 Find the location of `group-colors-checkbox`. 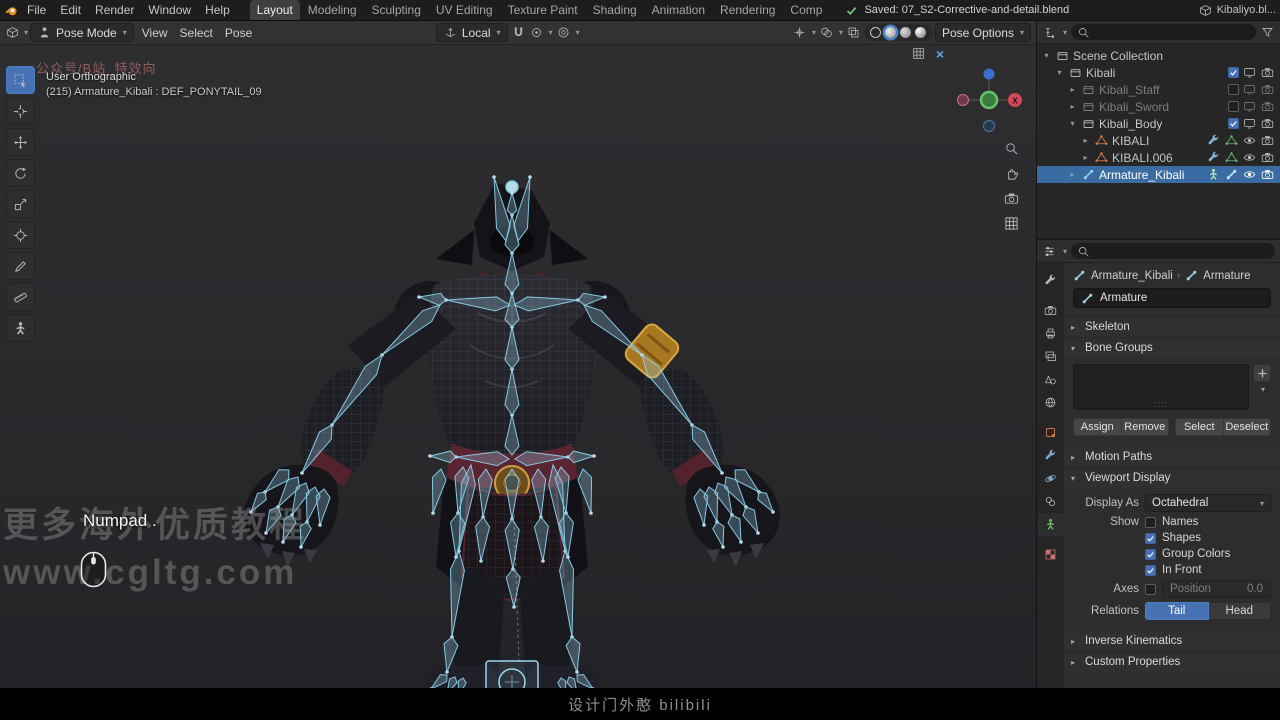

group-colors-checkbox is located at coordinates (1150, 554).